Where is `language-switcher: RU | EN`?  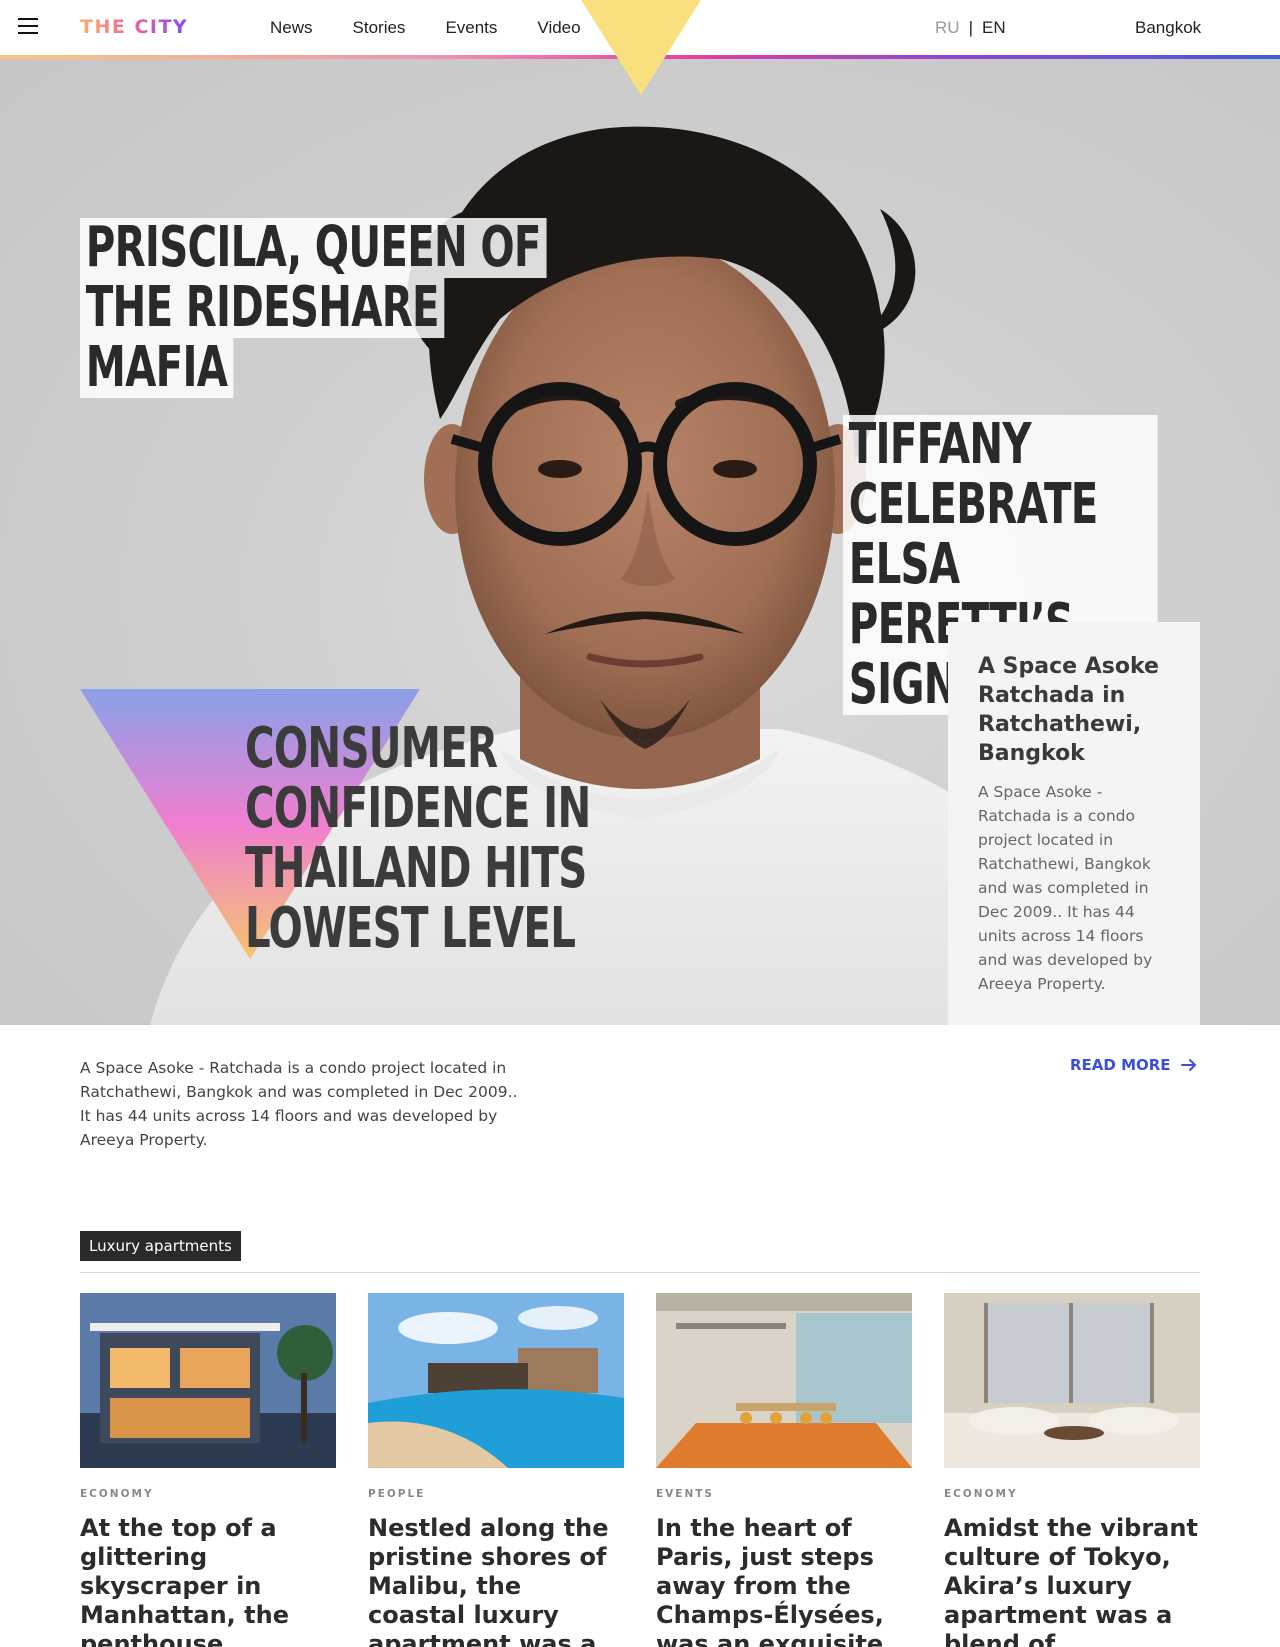 language-switcher: RU | EN is located at coordinates (970, 28).